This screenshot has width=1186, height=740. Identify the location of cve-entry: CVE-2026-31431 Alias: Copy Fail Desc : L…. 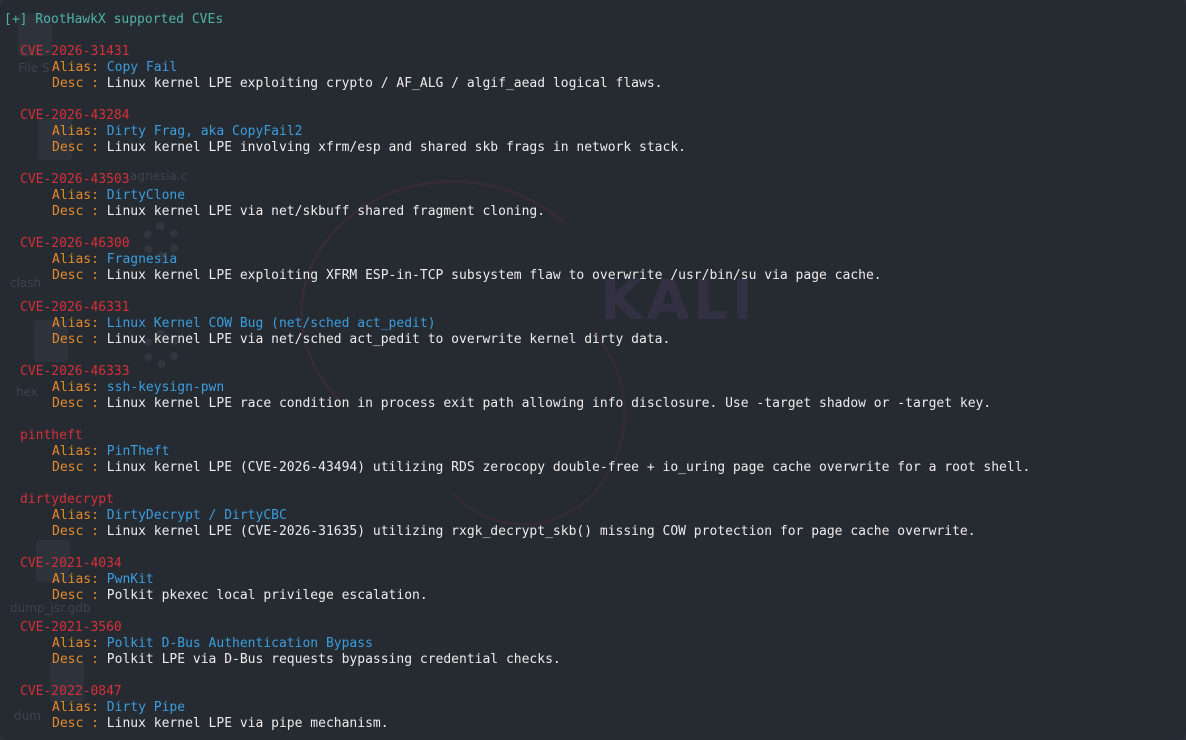
(593, 68).